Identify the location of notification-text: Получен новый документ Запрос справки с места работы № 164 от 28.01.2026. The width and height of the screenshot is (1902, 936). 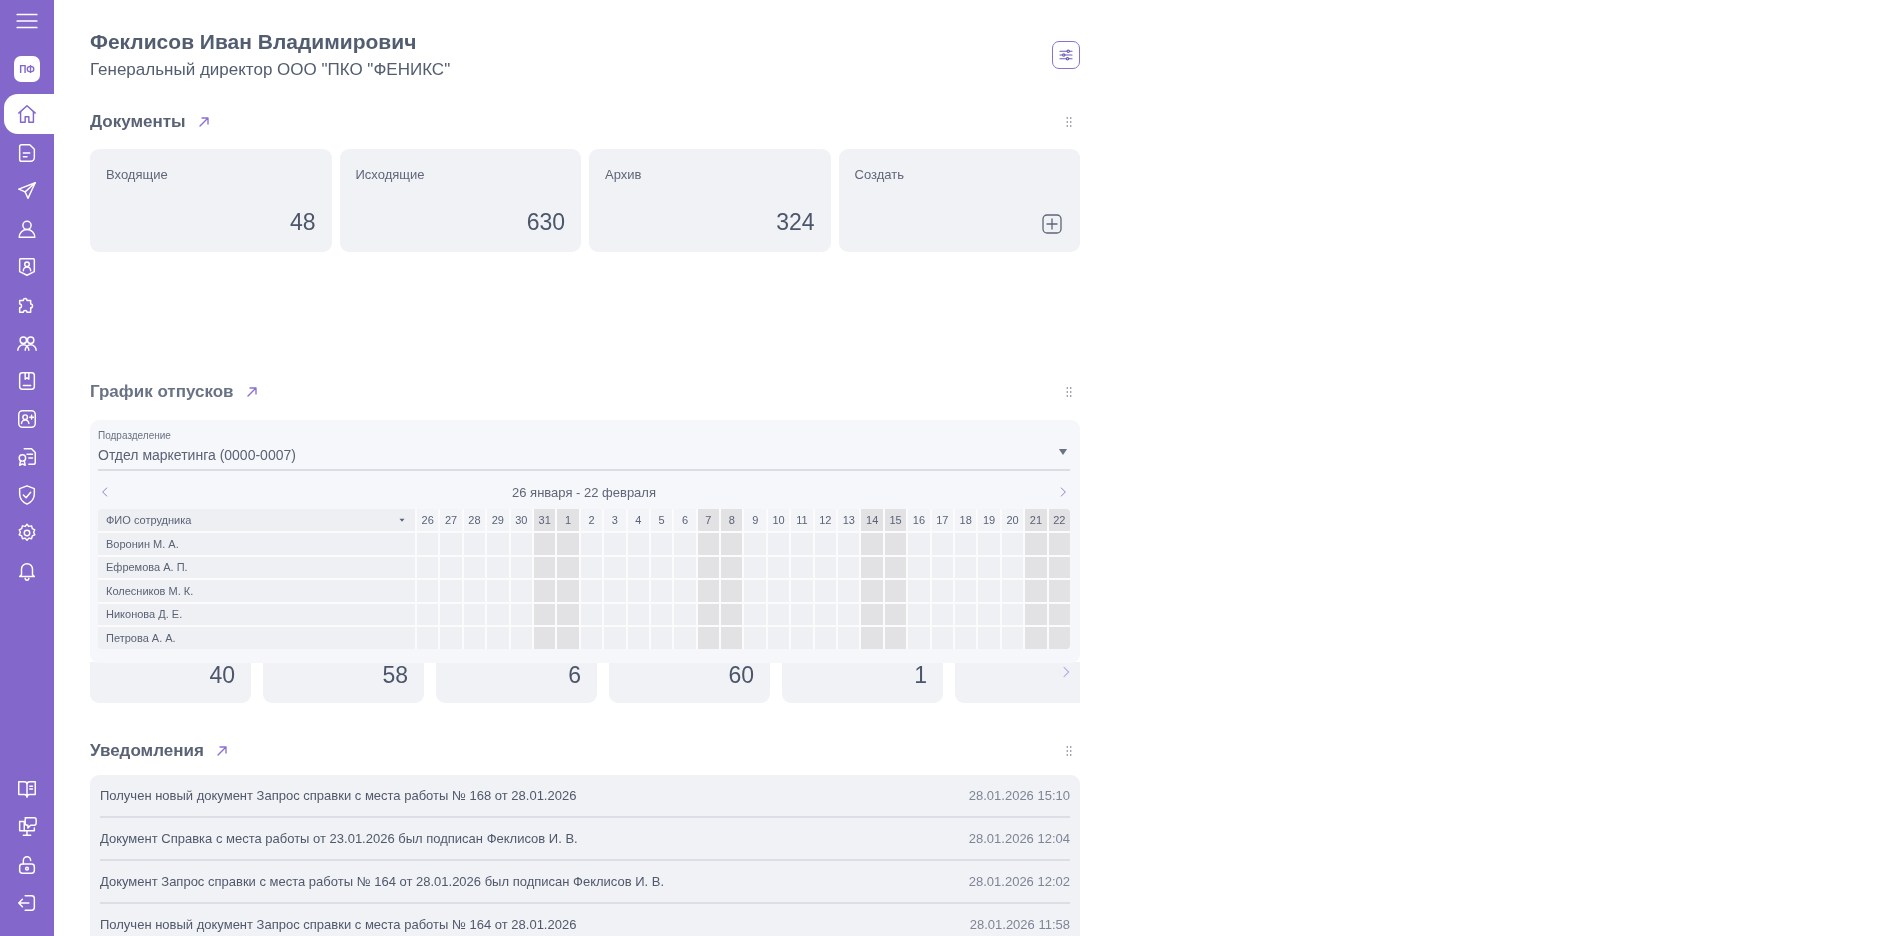
(338, 924).